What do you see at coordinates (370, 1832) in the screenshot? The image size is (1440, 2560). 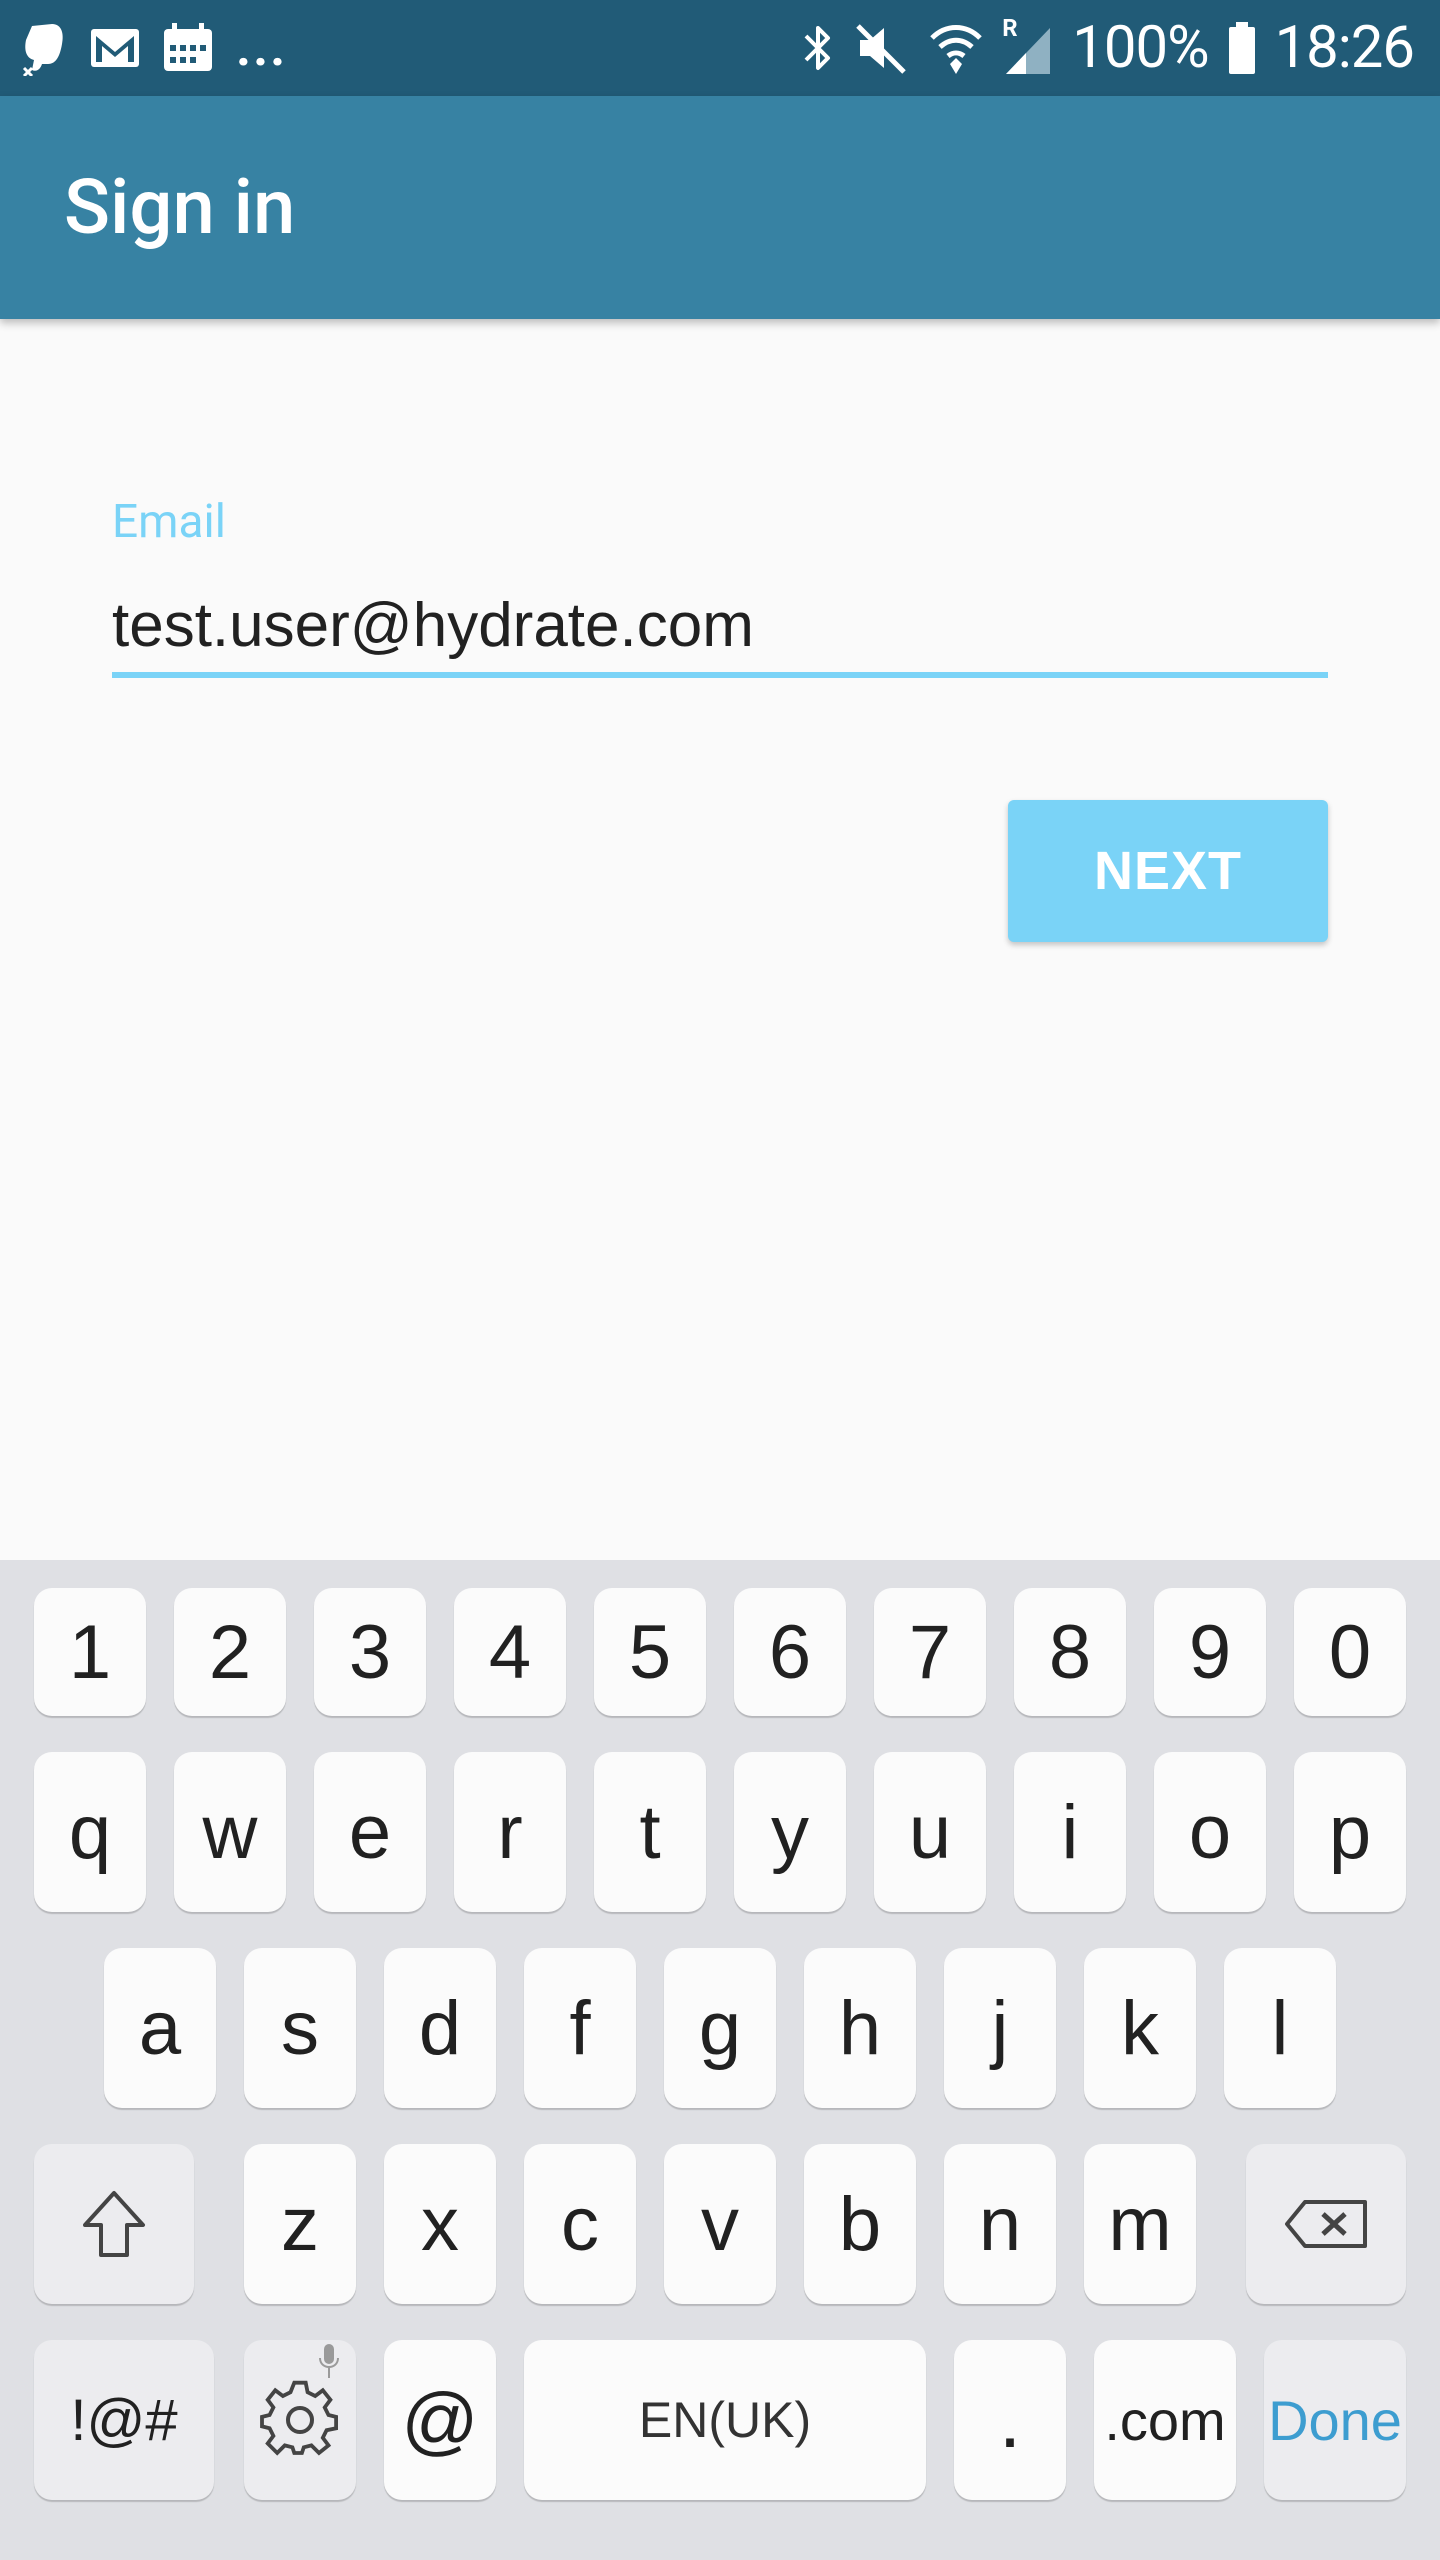 I see `key-e: e` at bounding box center [370, 1832].